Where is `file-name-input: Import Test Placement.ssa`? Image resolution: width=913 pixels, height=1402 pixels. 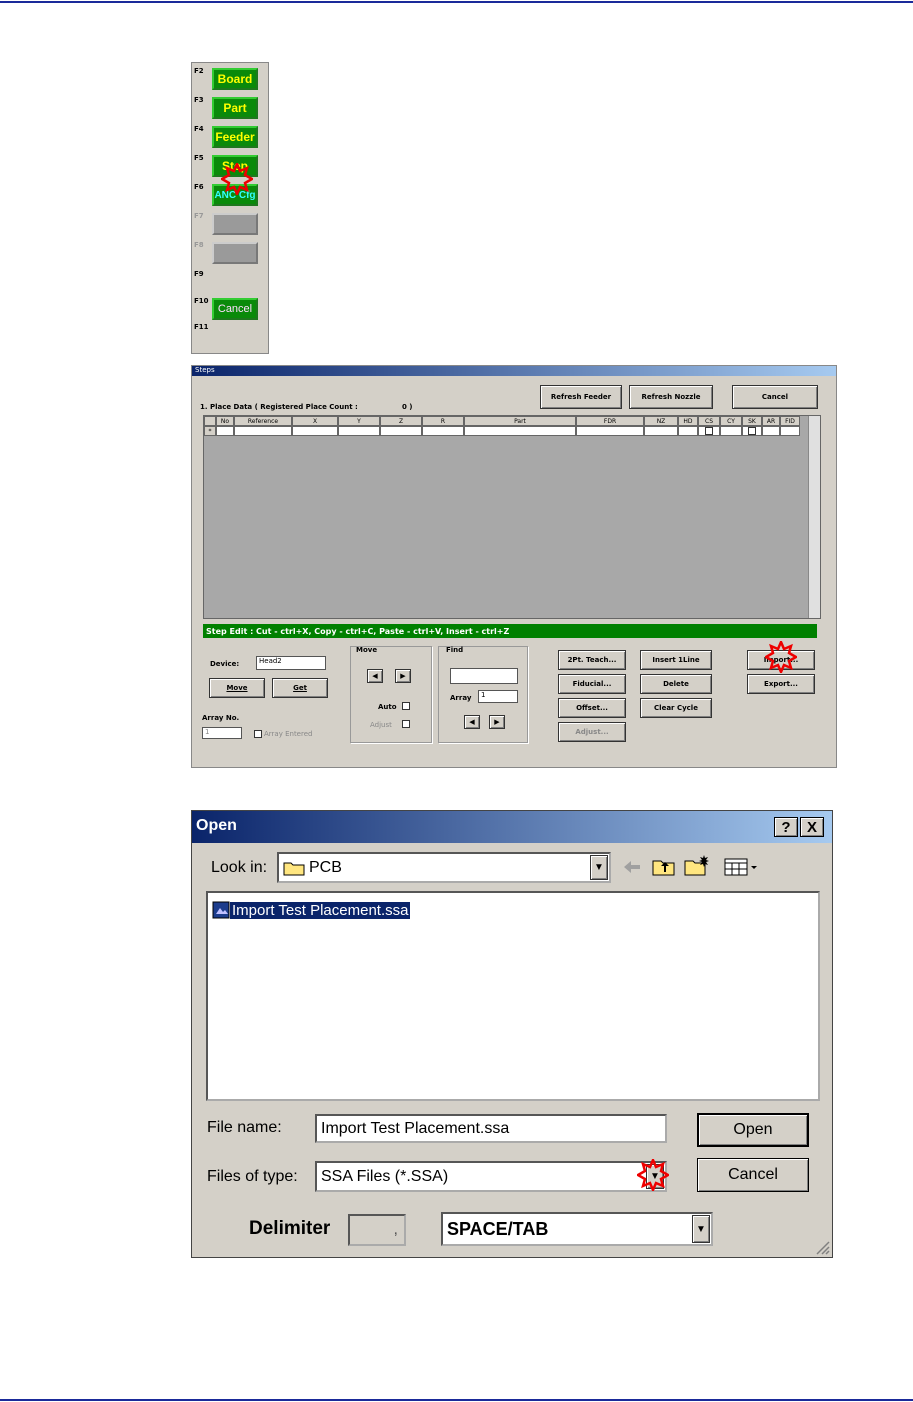
file-name-input: Import Test Placement.ssa is located at coordinates (491, 1128).